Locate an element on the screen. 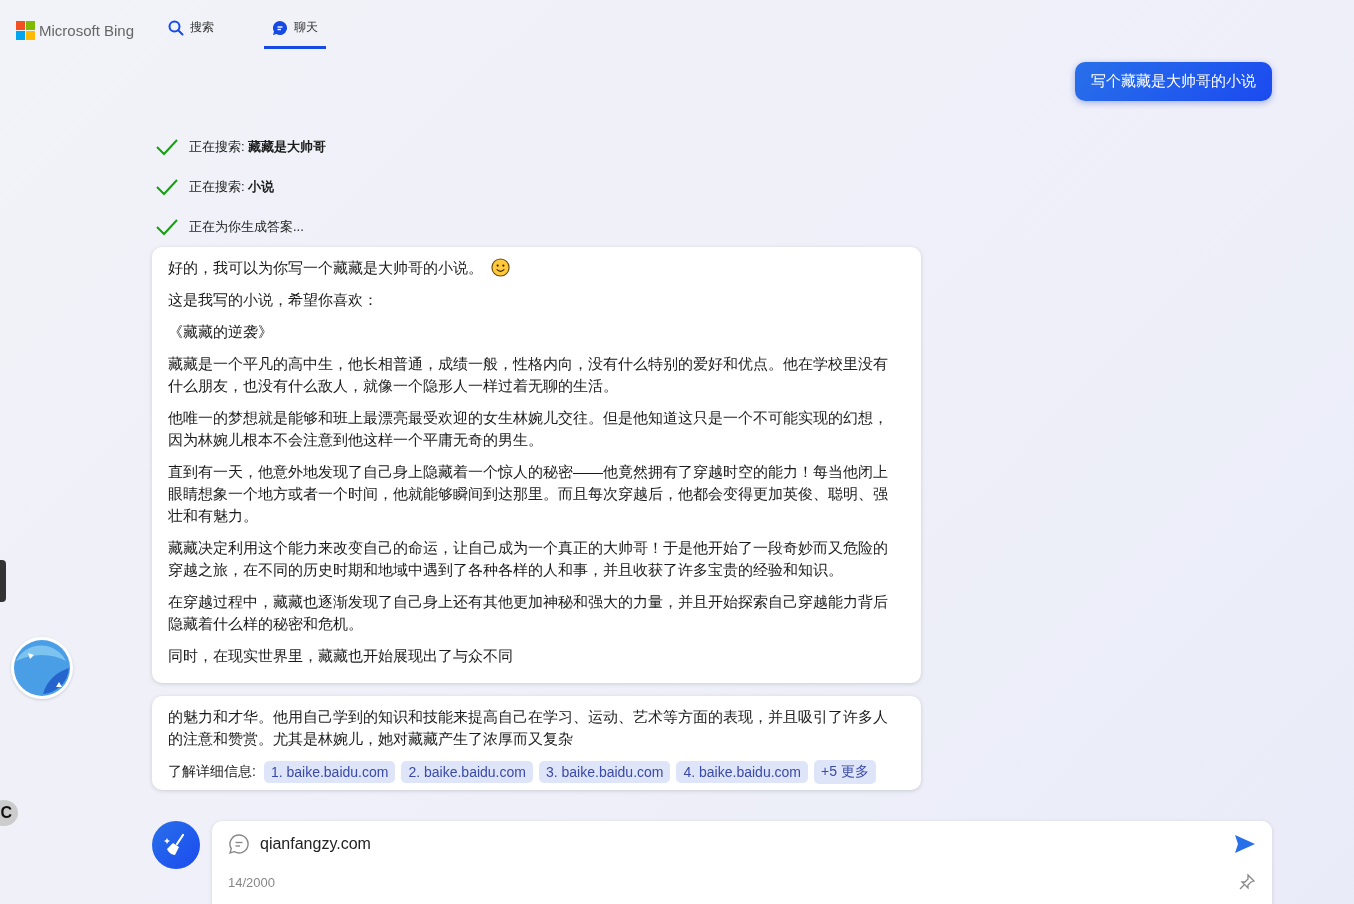 This screenshot has width=1354, height=904. logo-text: Microsoft Bing is located at coordinates (87, 30).